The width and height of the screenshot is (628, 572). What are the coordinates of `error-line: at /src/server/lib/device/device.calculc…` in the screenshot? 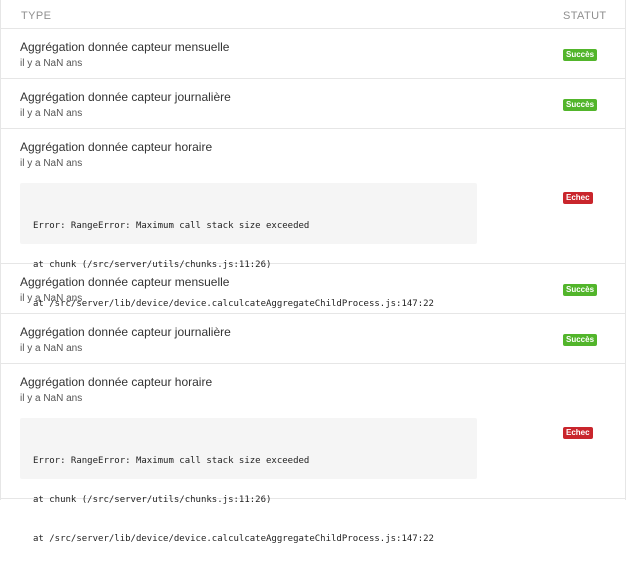 It's located at (233, 539).